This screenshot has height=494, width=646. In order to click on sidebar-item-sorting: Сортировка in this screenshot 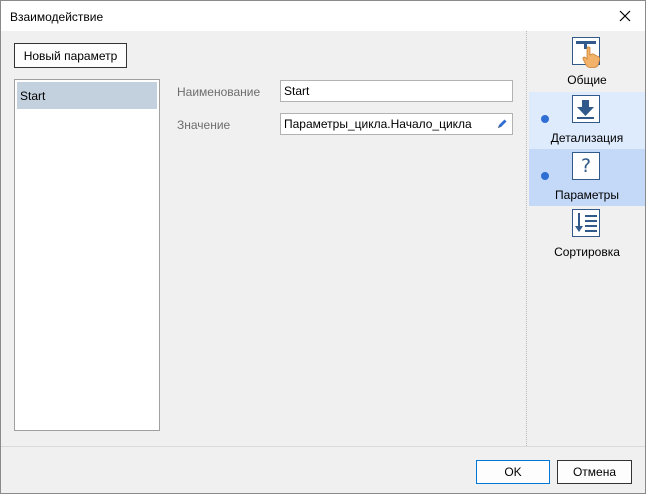, I will do `click(587, 234)`.